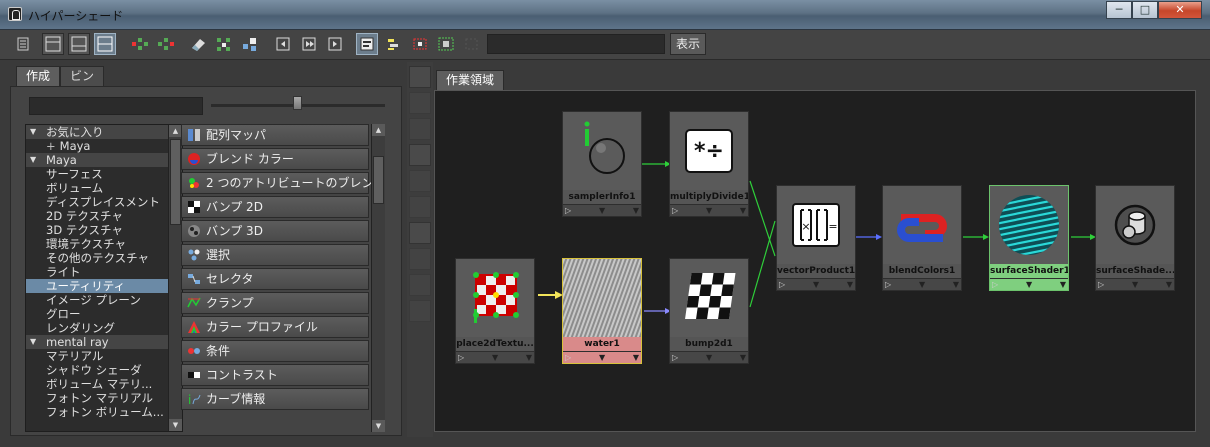  I want to click on node-samplerInfo1: samplerInfo1 ▷ ▼ ▼, so click(602, 164).